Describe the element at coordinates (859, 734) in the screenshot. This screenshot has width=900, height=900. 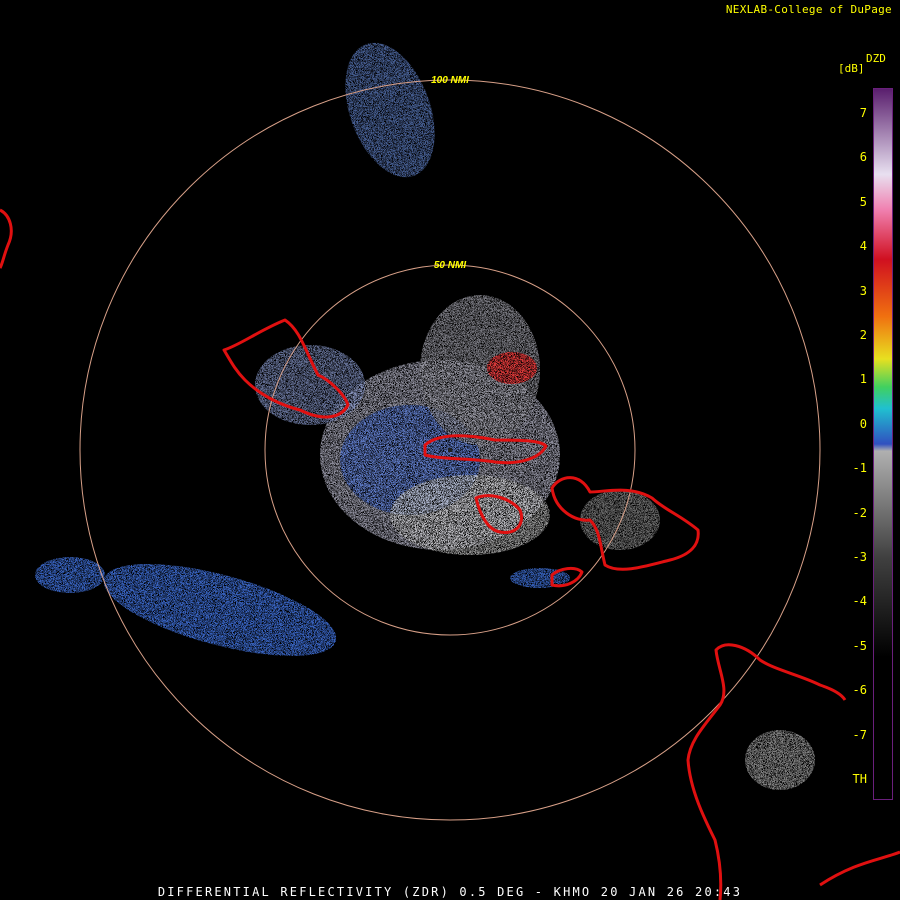
I see `color-scale-tick: -7` at that location.